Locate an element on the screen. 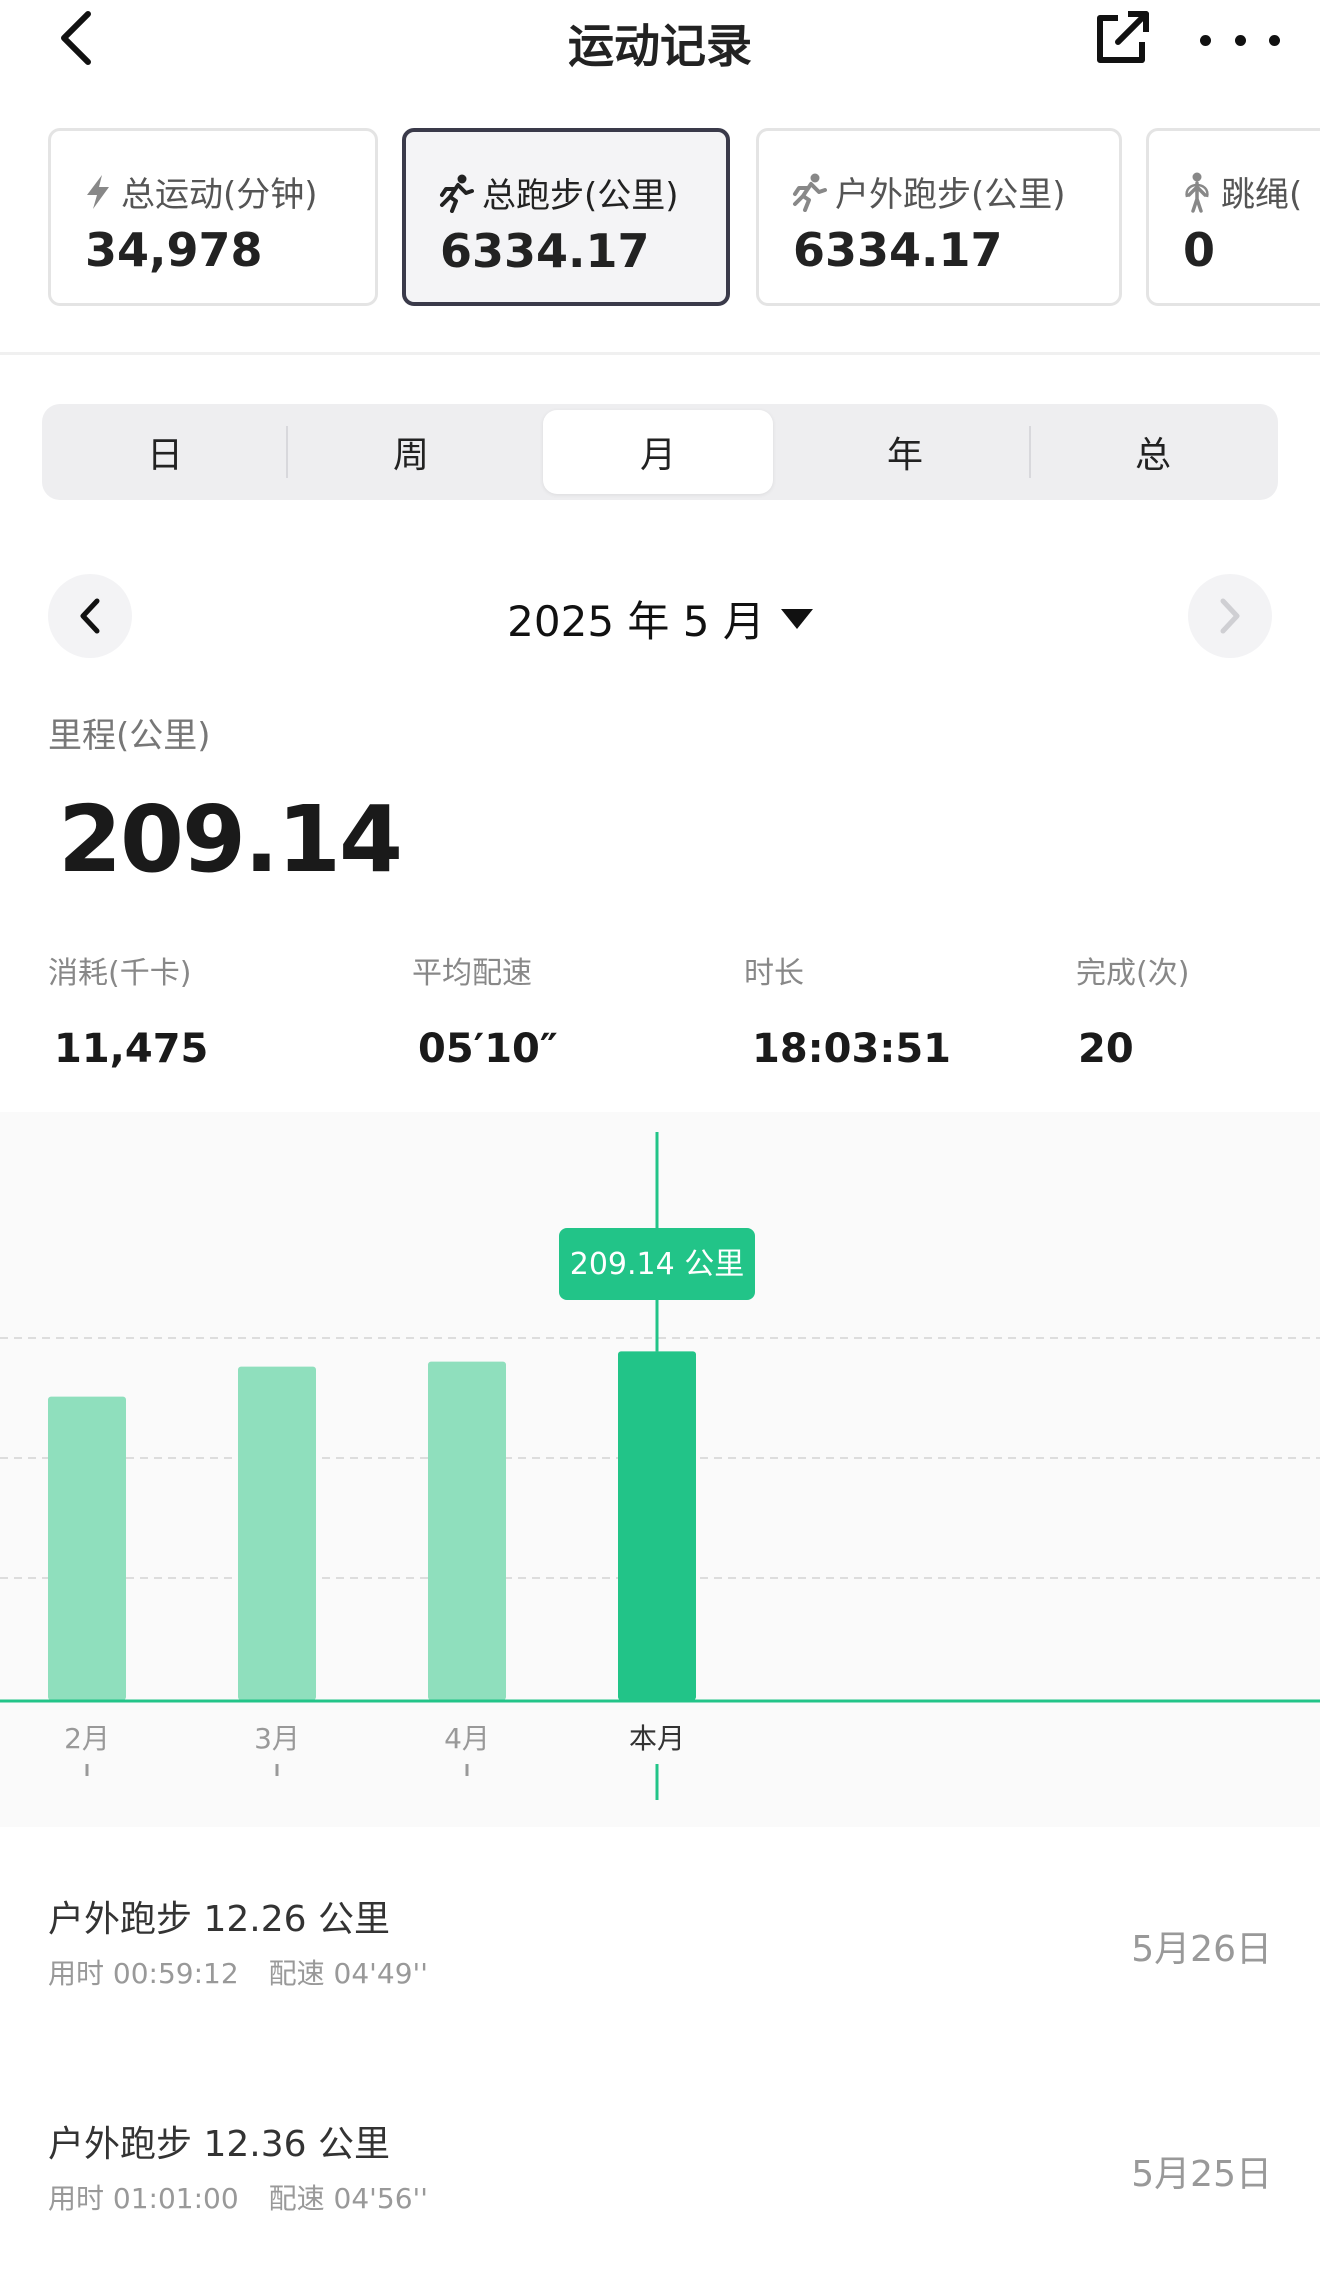 The image size is (1320, 2272). stat-label: 消耗(千卡) is located at coordinates (120, 973).